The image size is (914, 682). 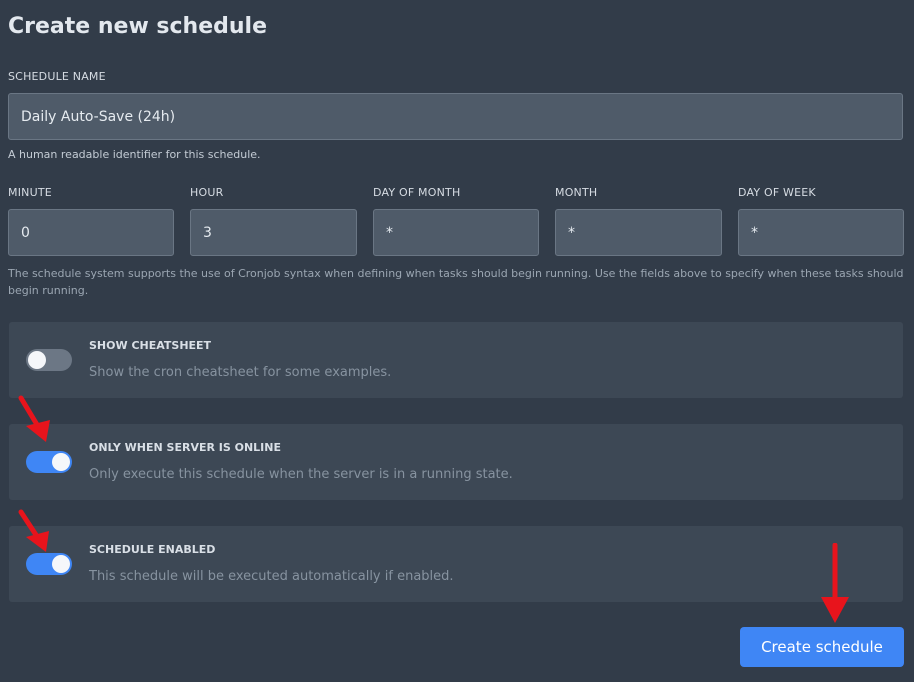 What do you see at coordinates (455, 116) in the screenshot?
I see `schedule-name-input` at bounding box center [455, 116].